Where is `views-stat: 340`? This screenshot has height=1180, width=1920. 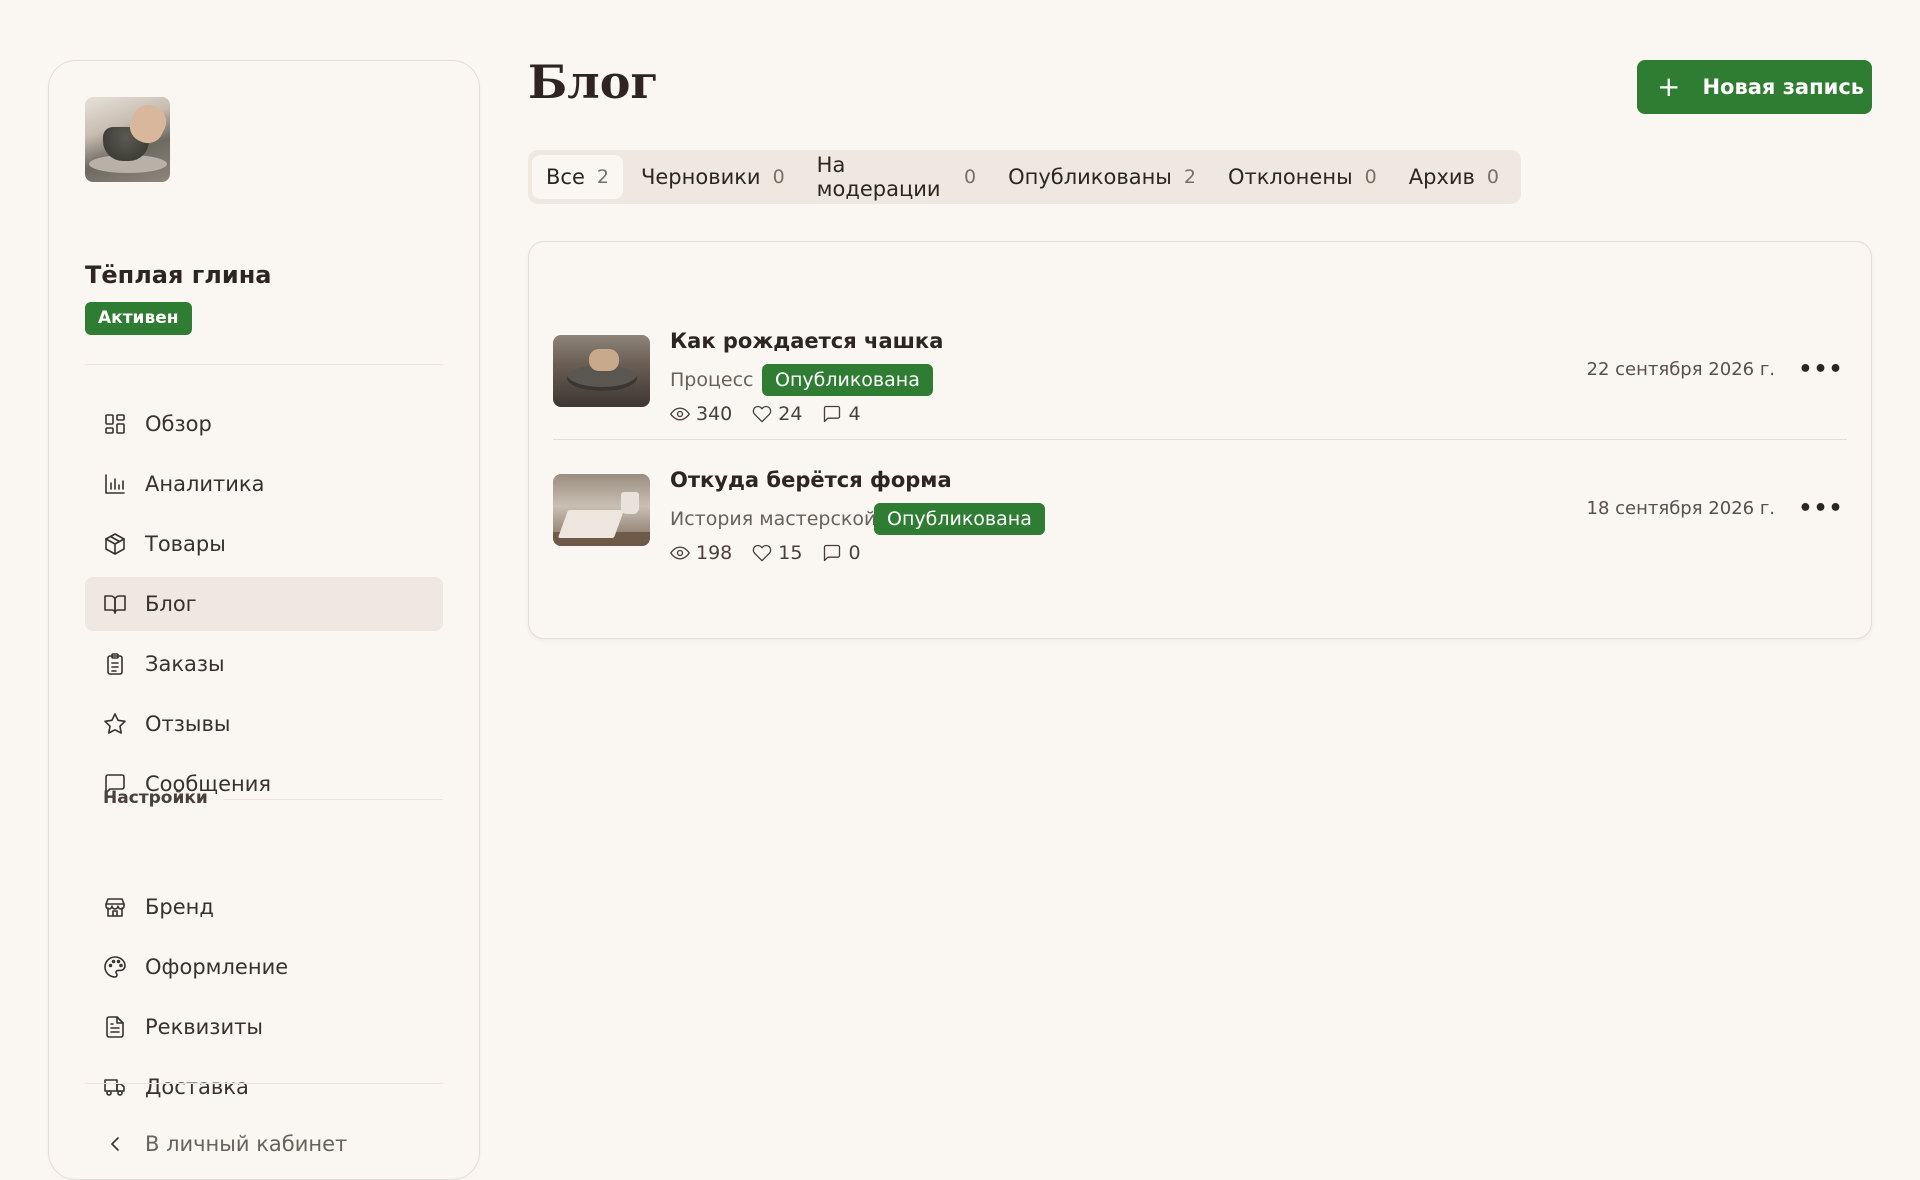 views-stat: 340 is located at coordinates (701, 414).